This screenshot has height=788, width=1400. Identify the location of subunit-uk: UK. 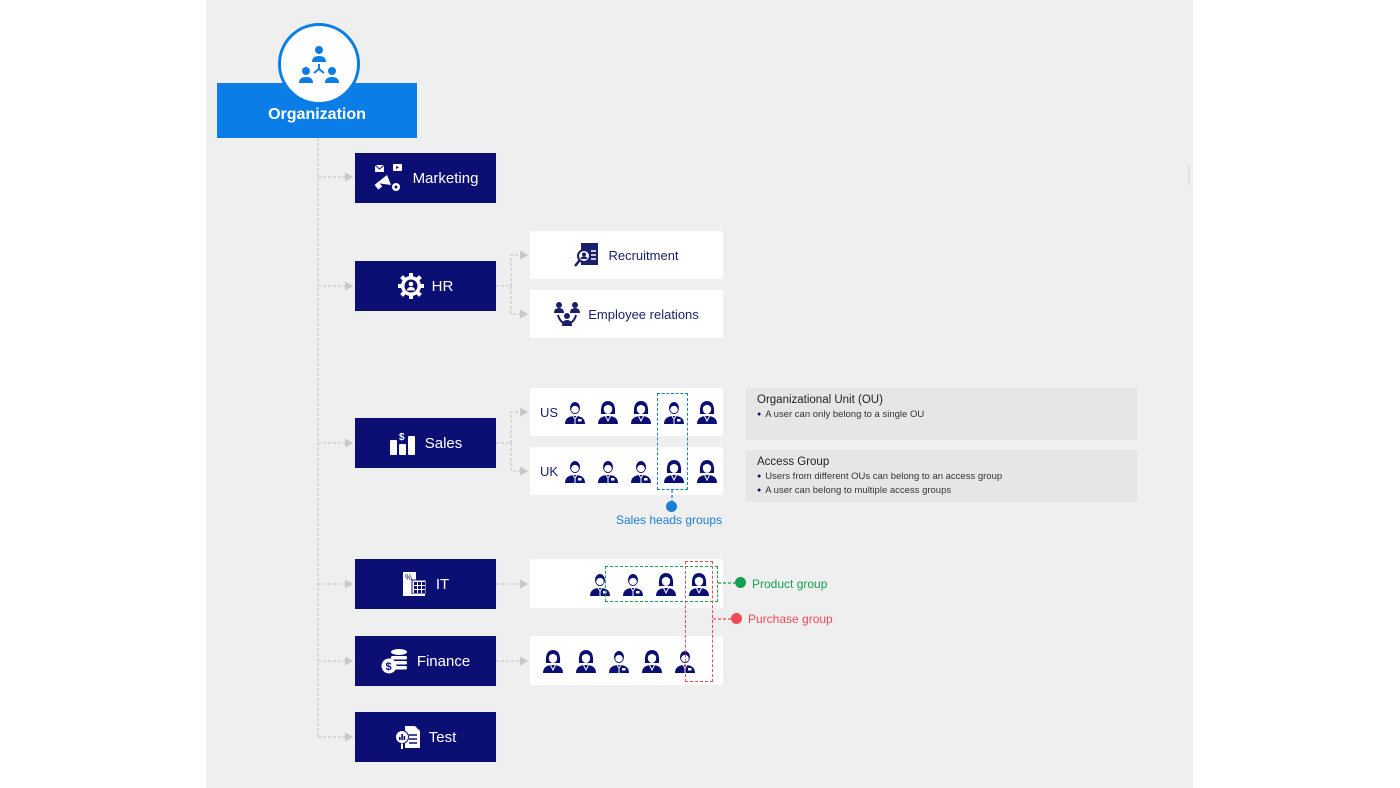
(626, 471).